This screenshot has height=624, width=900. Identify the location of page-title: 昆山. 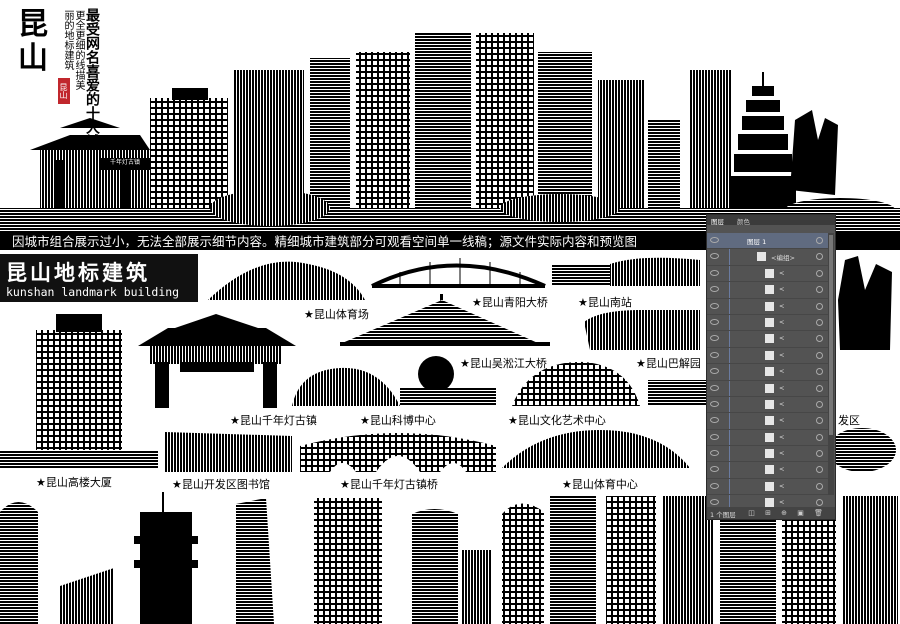
(33, 41).